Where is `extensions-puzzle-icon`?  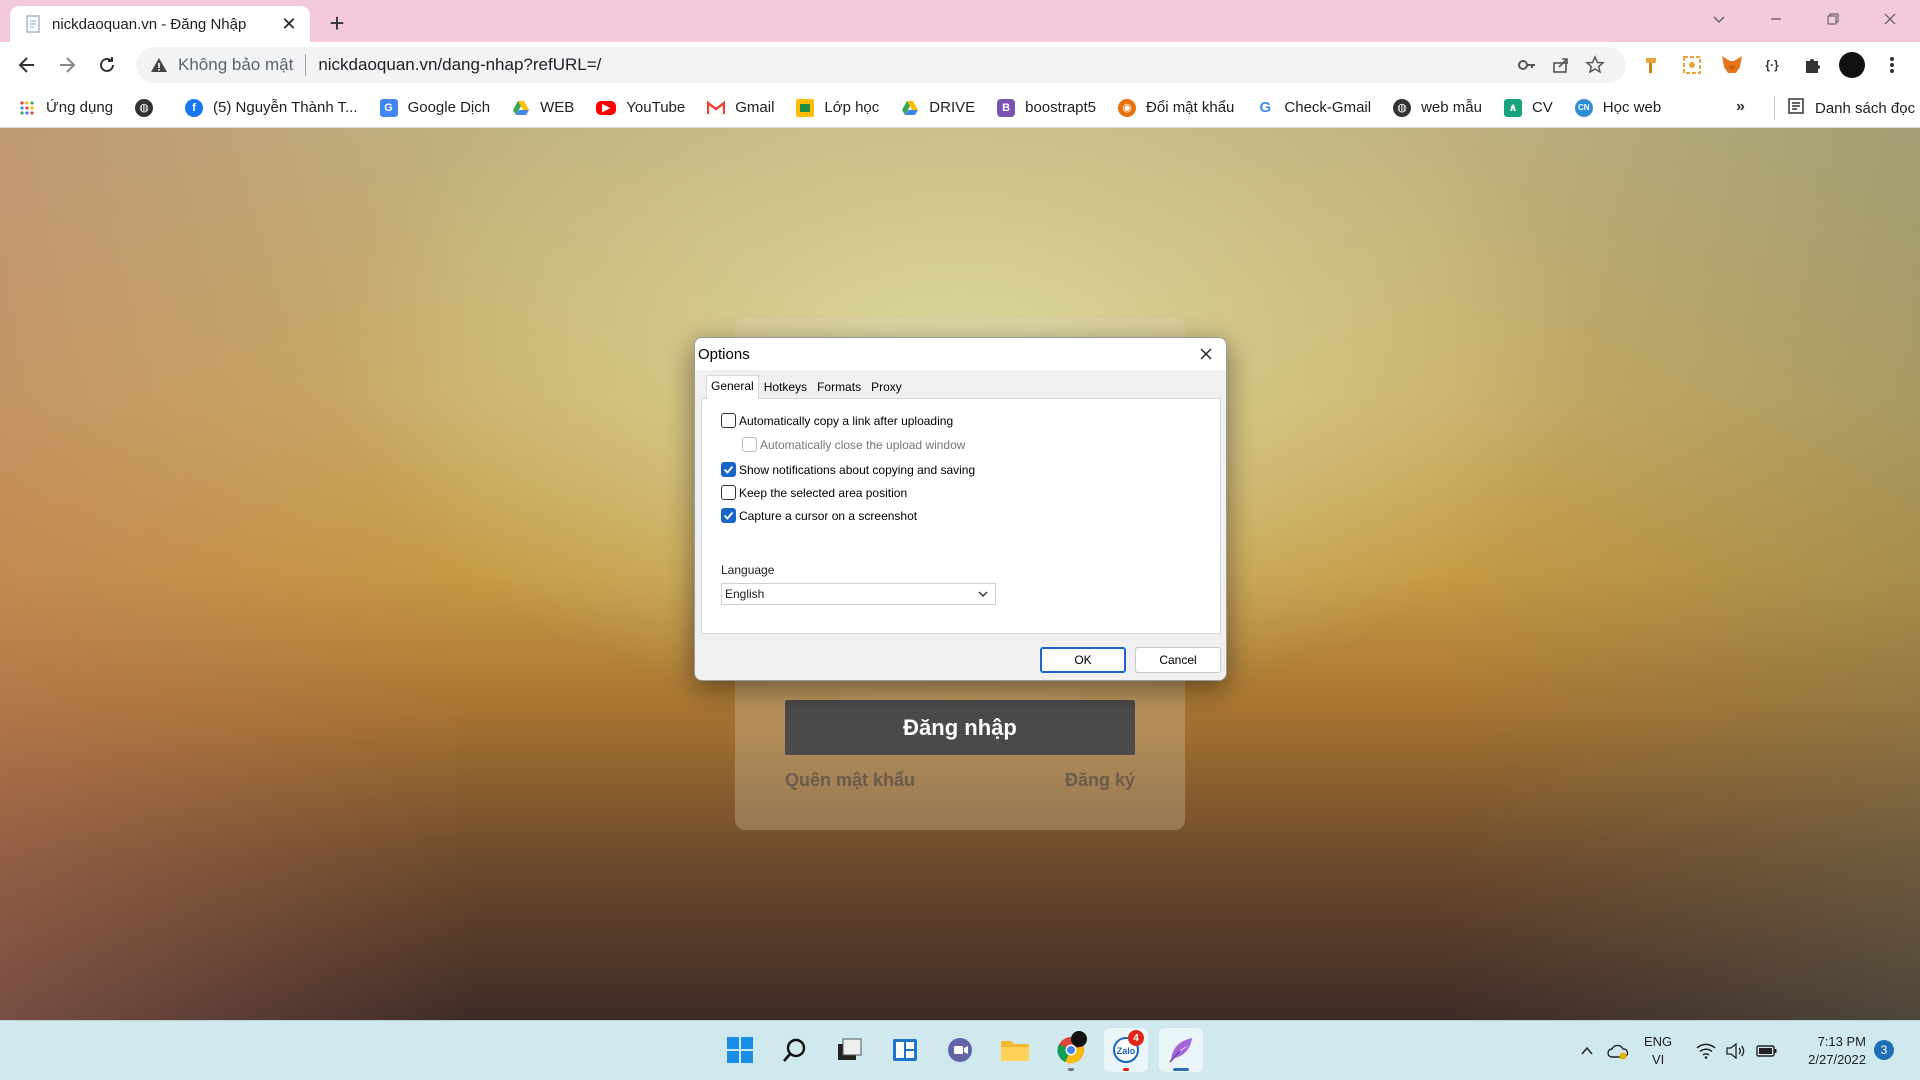
extensions-puzzle-icon is located at coordinates (1812, 65).